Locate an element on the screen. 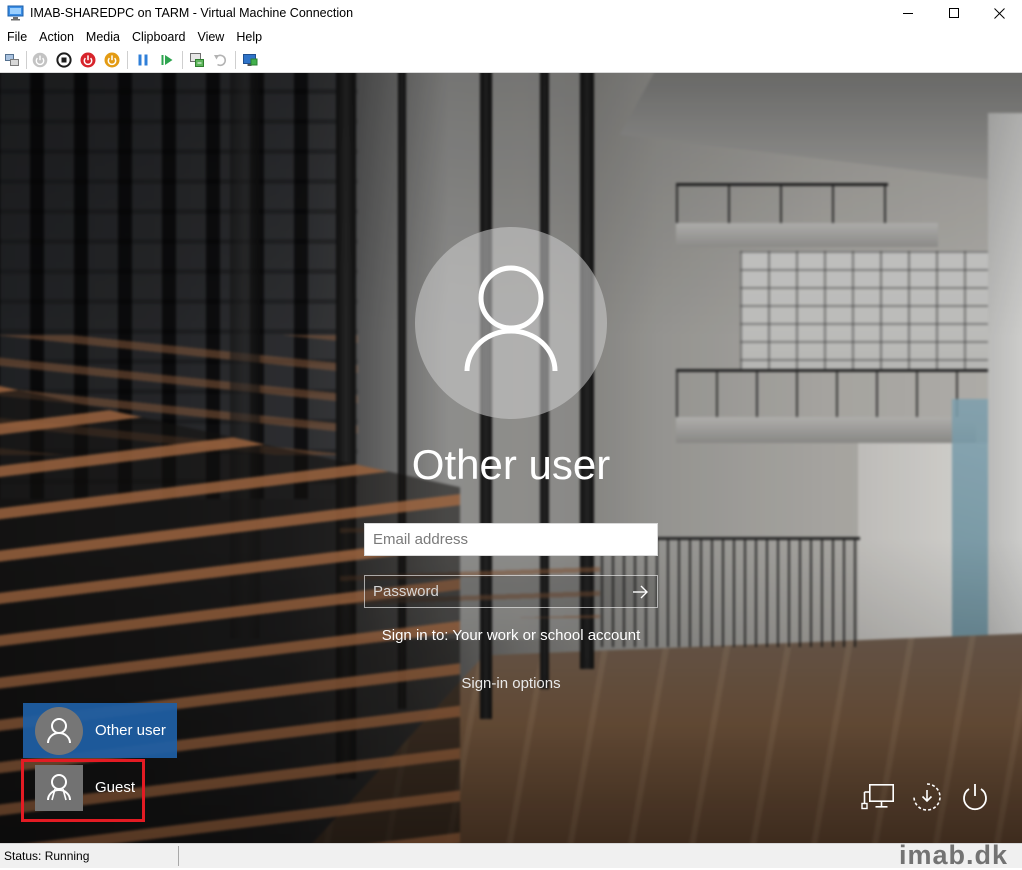 The height and width of the screenshot is (870, 1022). checkpoint-icon is located at coordinates (197, 60).